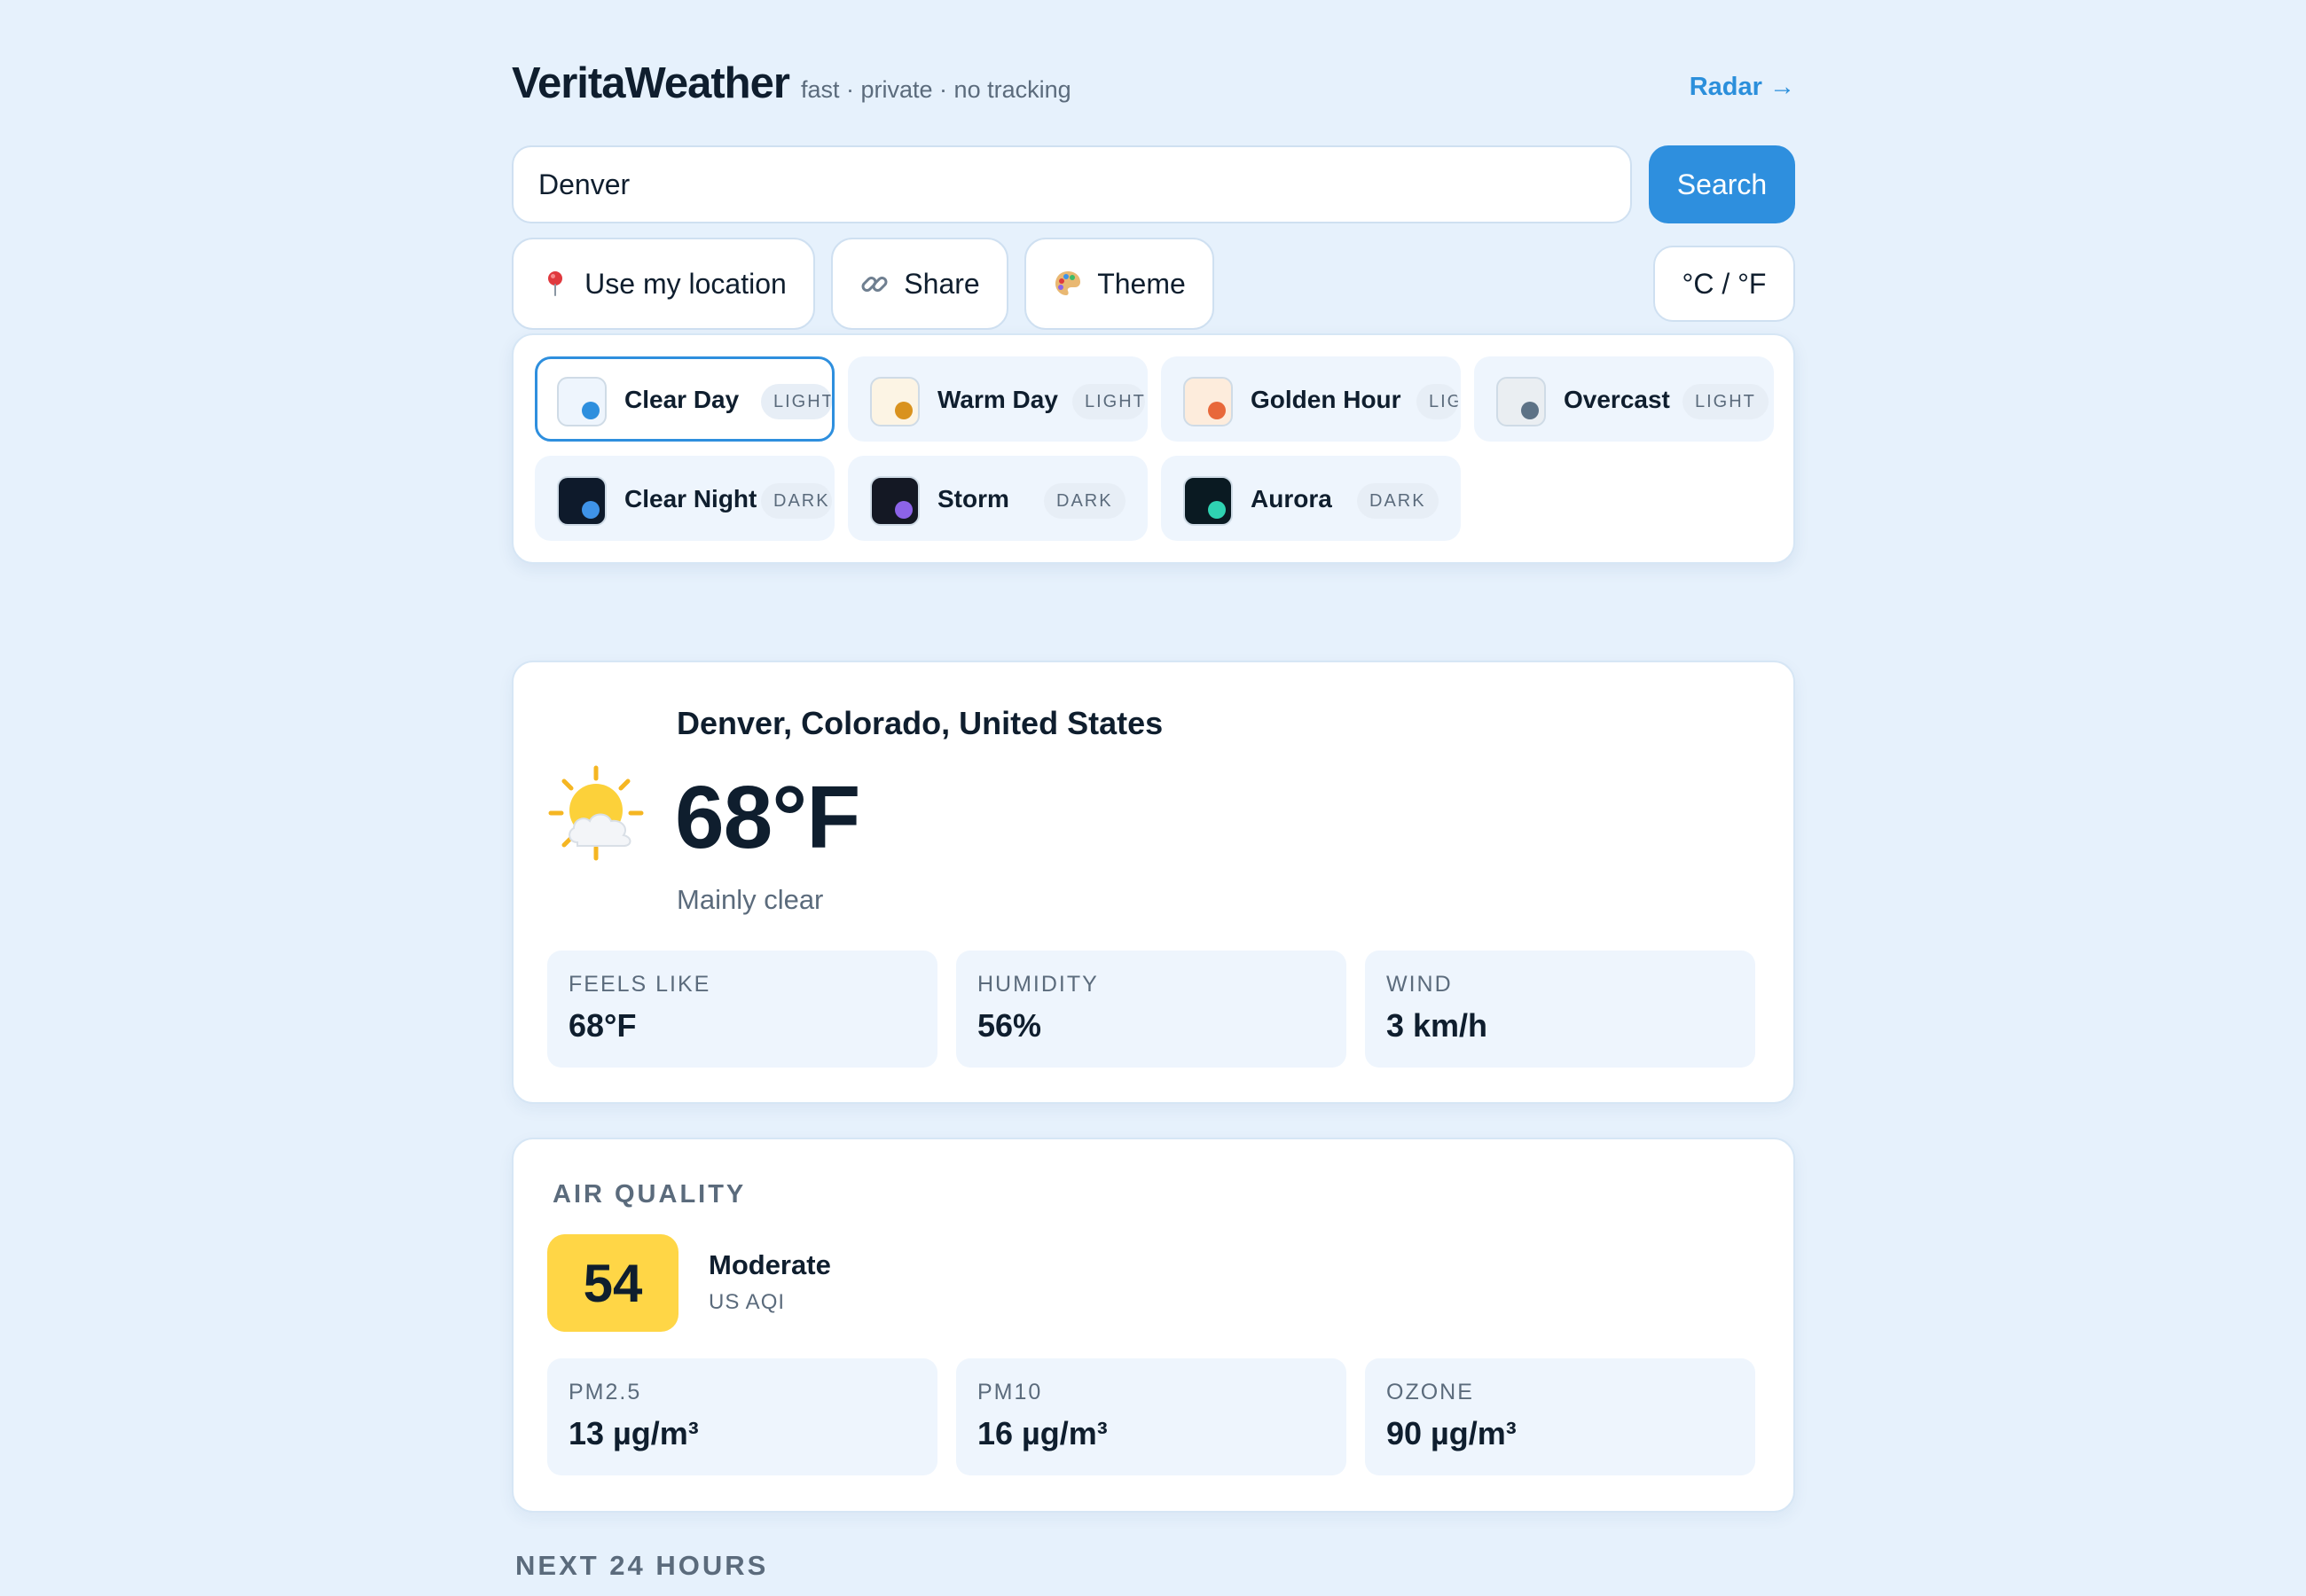 The image size is (2306, 1596). I want to click on palette-icon, so click(1068, 284).